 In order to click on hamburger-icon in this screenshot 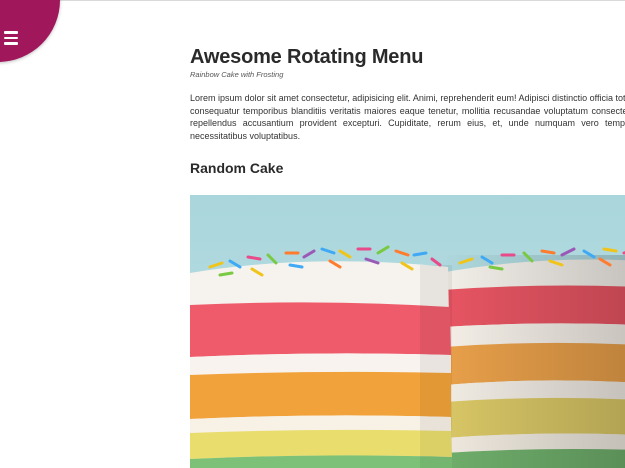, I will do `click(11, 38)`.